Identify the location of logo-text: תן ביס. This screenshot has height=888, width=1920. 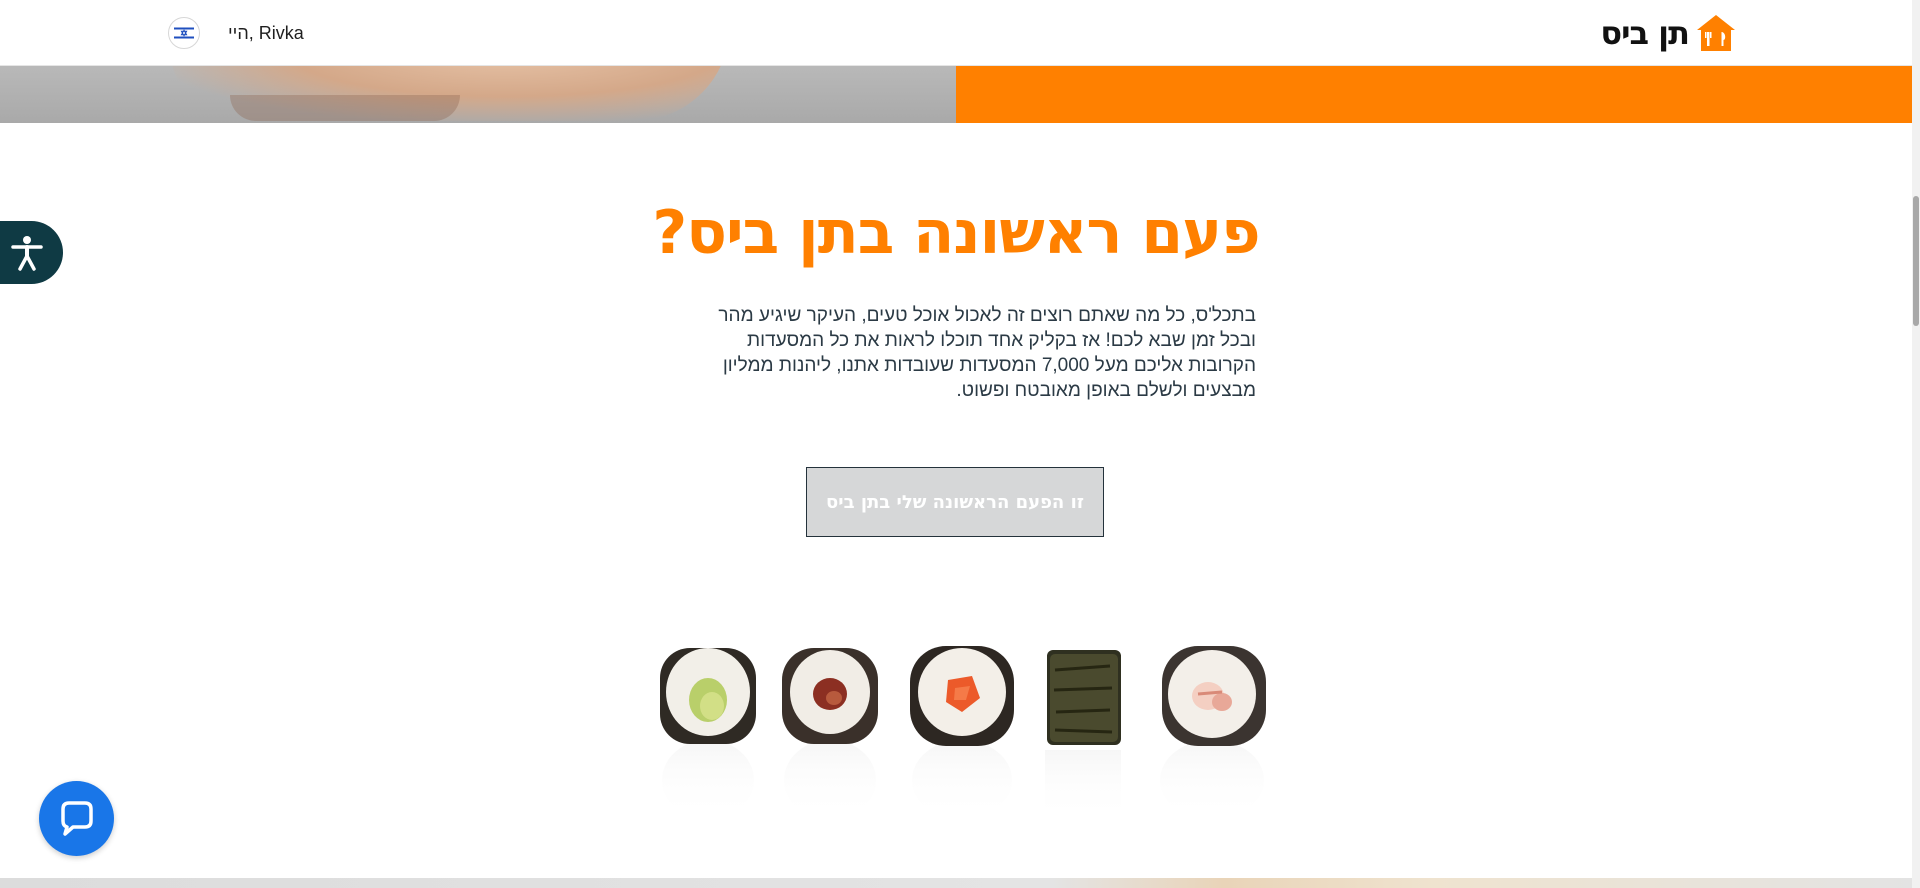
(1645, 33).